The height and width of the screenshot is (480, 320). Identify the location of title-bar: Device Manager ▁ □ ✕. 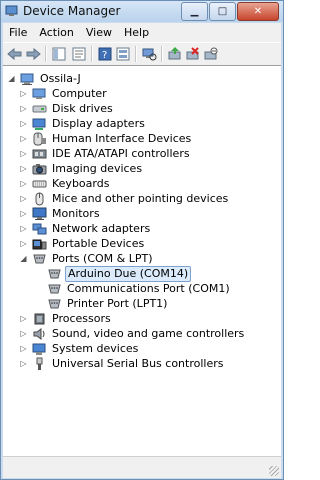
(142, 11).